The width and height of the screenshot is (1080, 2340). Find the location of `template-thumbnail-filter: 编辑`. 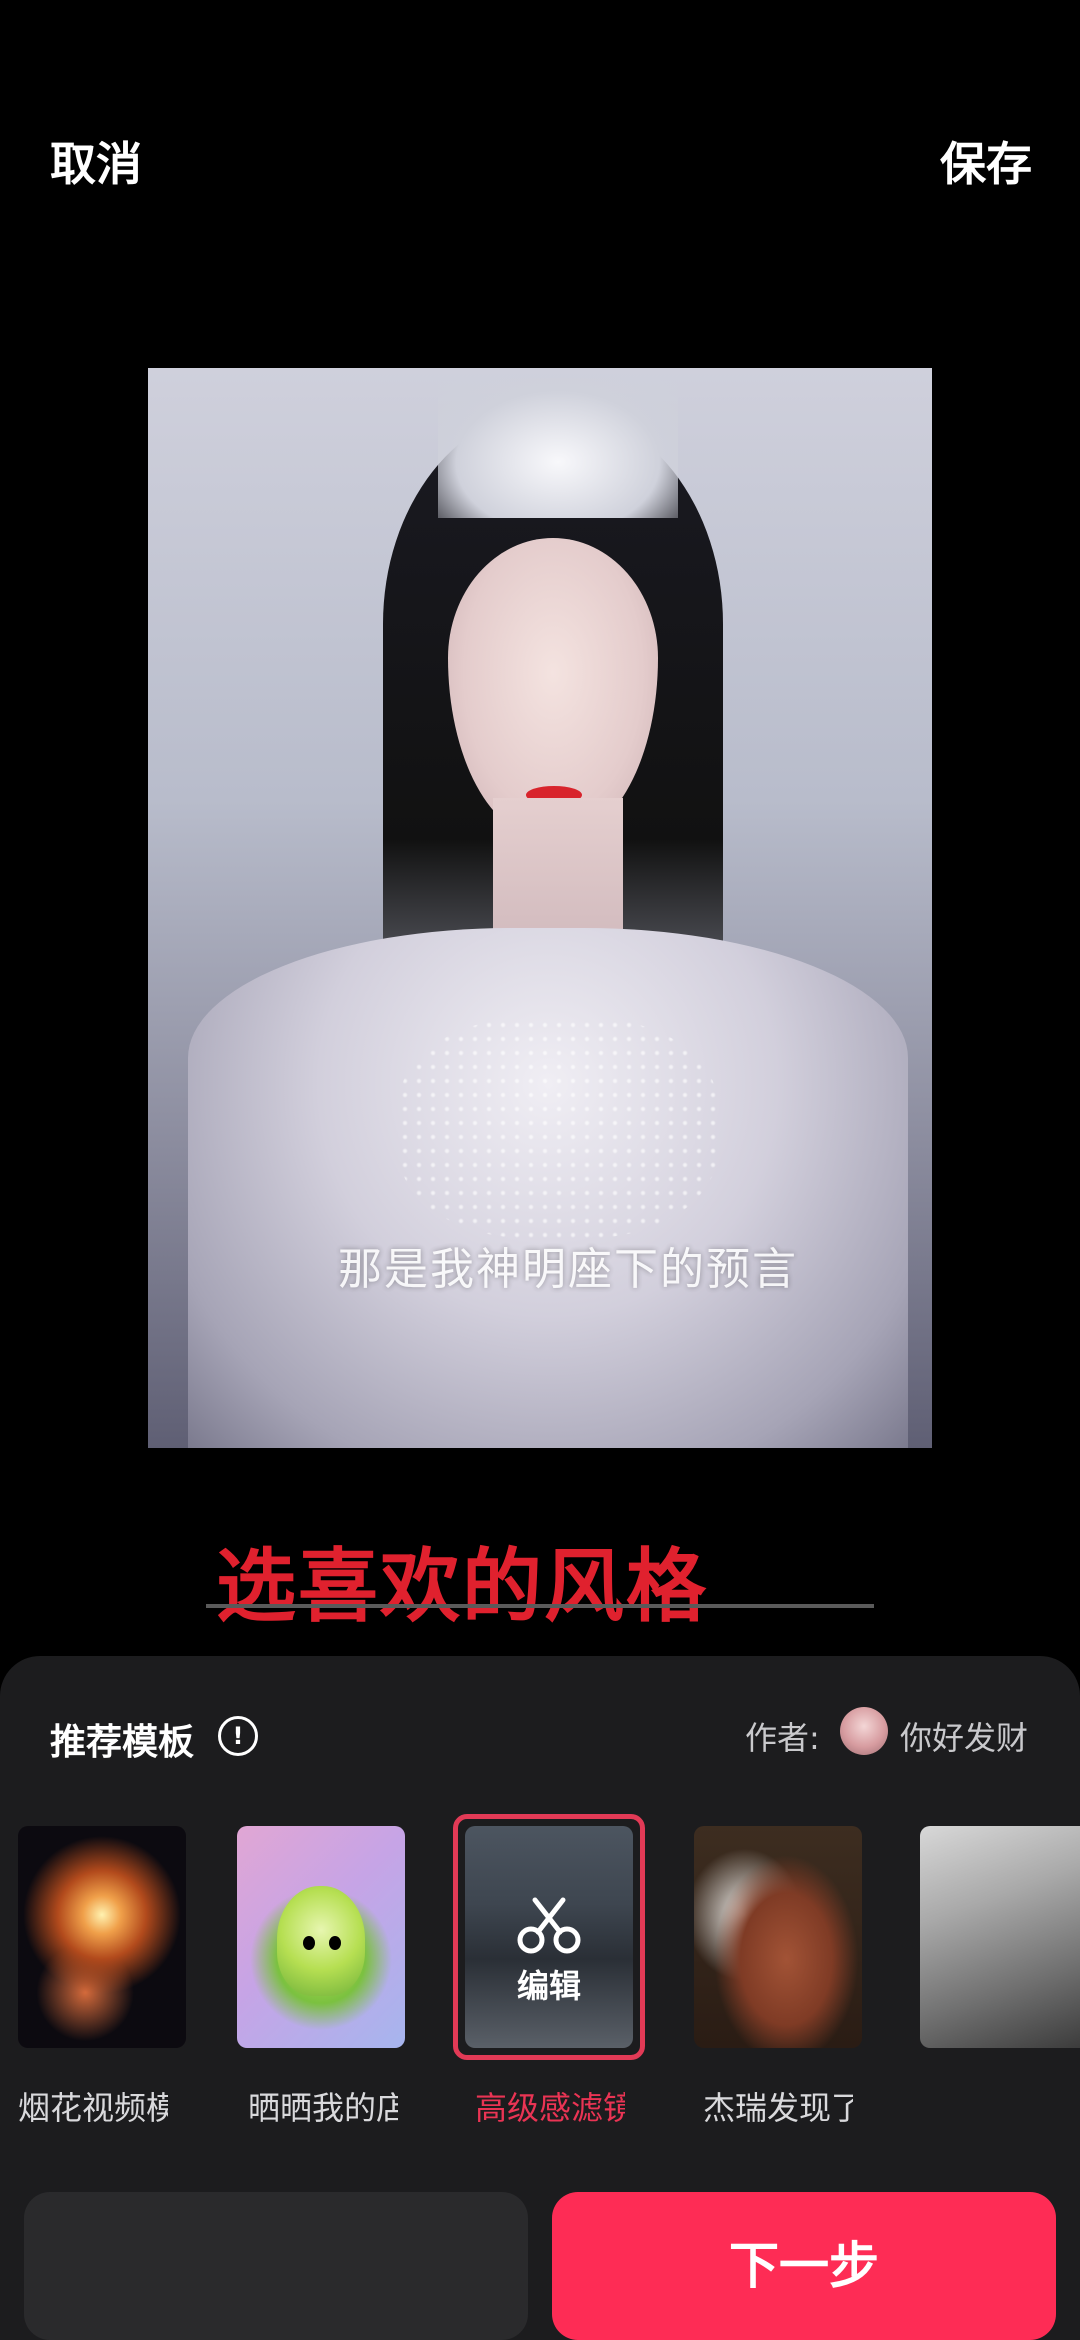

template-thumbnail-filter: 编辑 is located at coordinates (549, 1937).